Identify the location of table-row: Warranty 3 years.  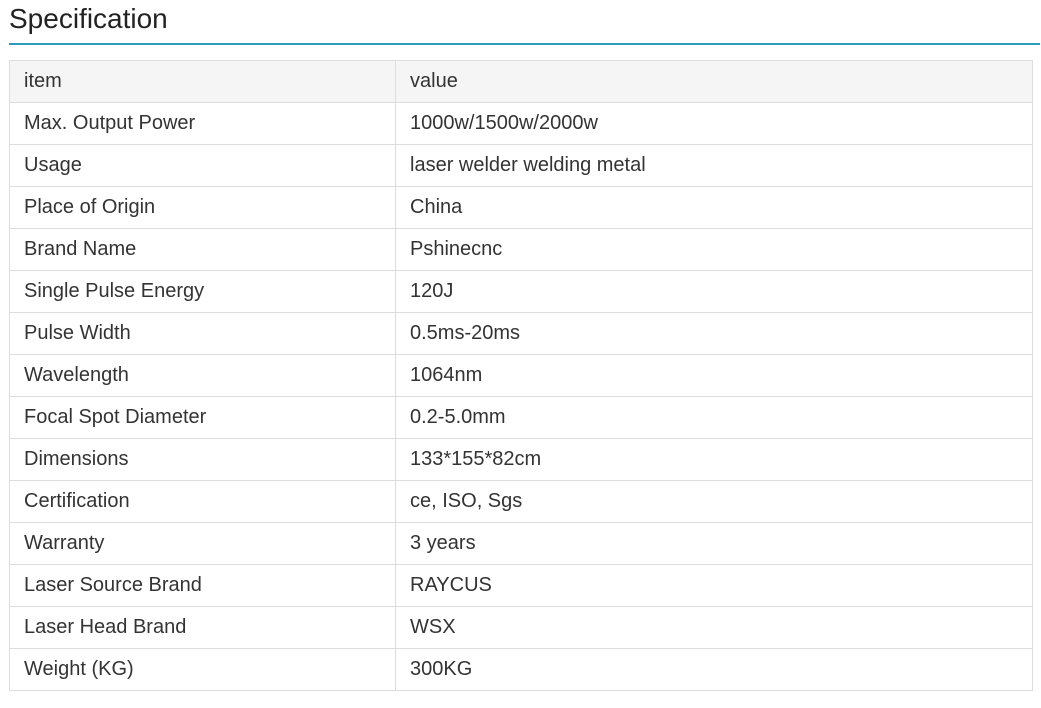
(521, 543).